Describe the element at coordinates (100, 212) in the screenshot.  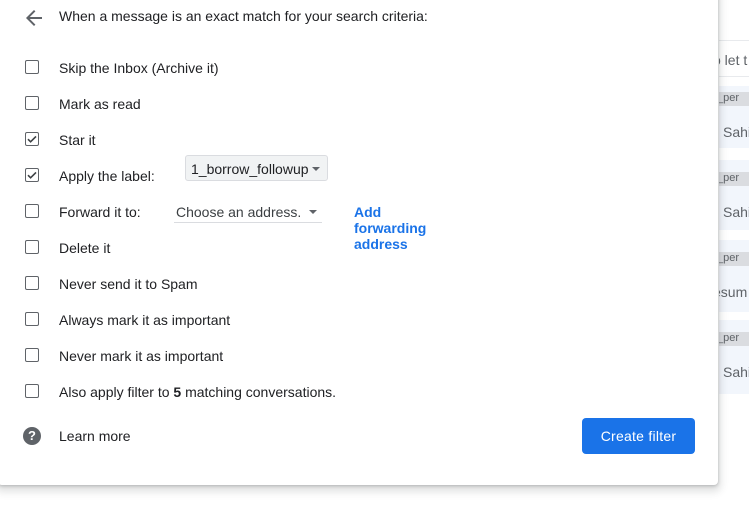
I see `option-label: Forward it to:` at that location.